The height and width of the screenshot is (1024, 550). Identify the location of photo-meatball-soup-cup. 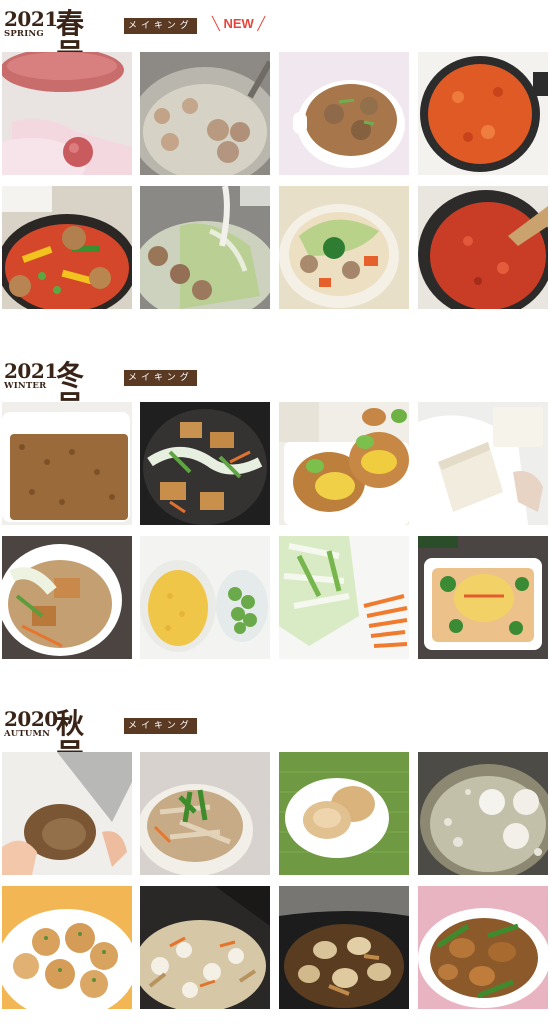
(344, 113).